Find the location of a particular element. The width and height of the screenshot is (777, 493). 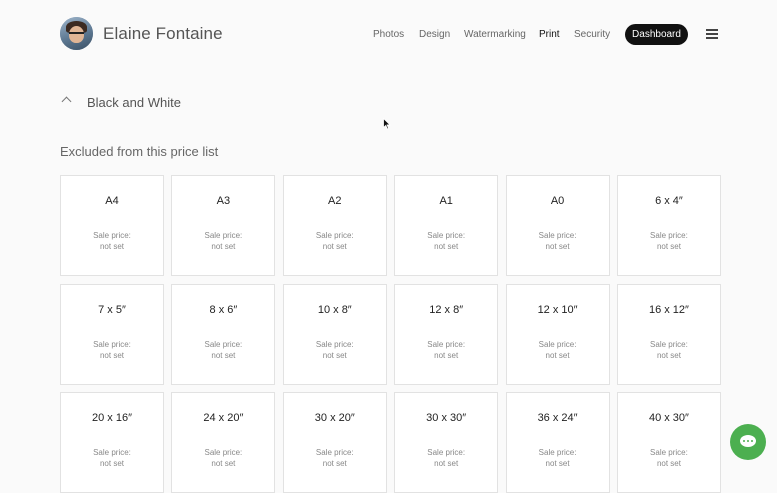

size-label: 30 x 20″ is located at coordinates (334, 418).